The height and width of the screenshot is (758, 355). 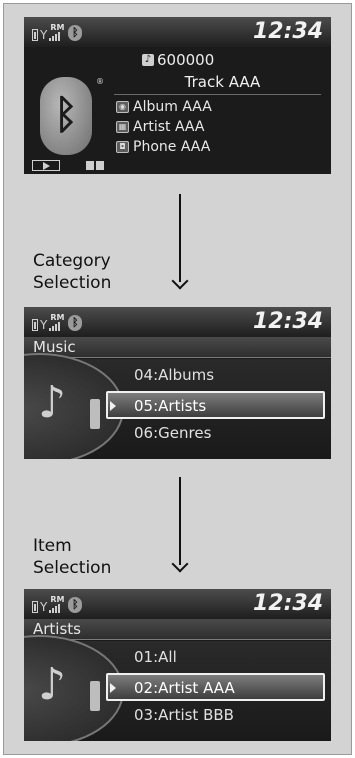 I want to click on list-body: ♪ 04:Albums 05:Artists 06:Genres, so click(x=177, y=406).